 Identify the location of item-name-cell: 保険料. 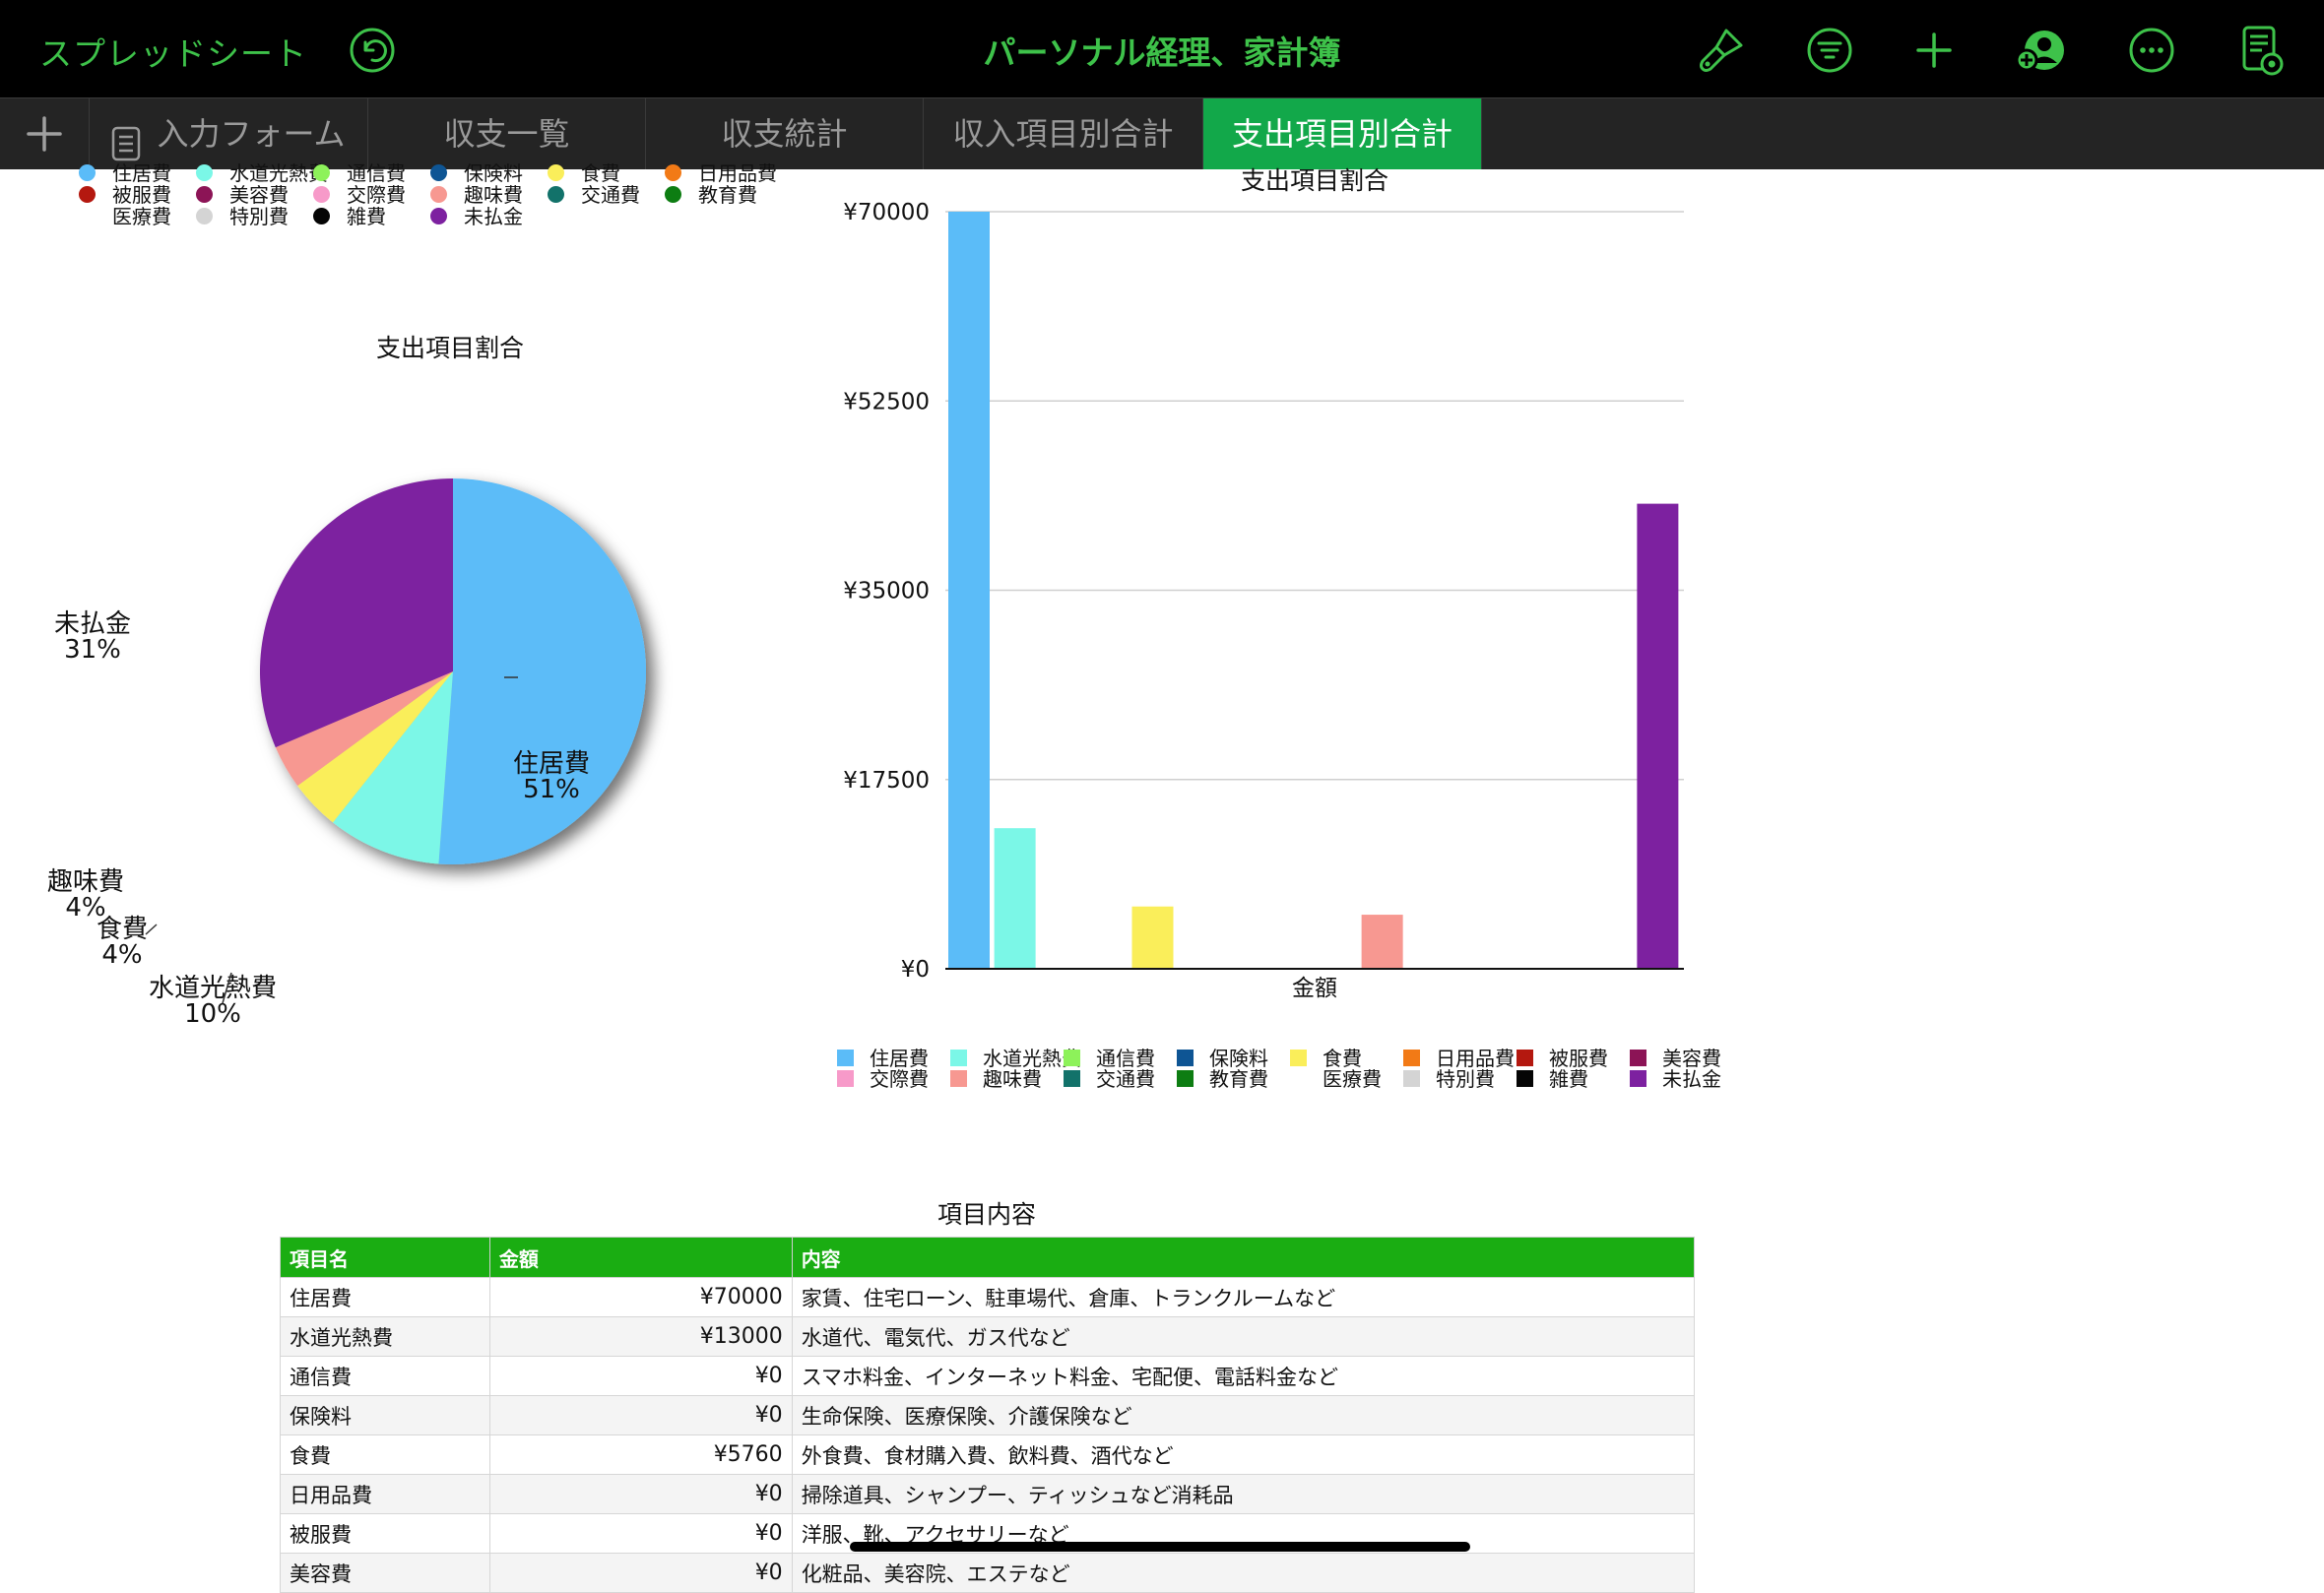
(385, 1415).